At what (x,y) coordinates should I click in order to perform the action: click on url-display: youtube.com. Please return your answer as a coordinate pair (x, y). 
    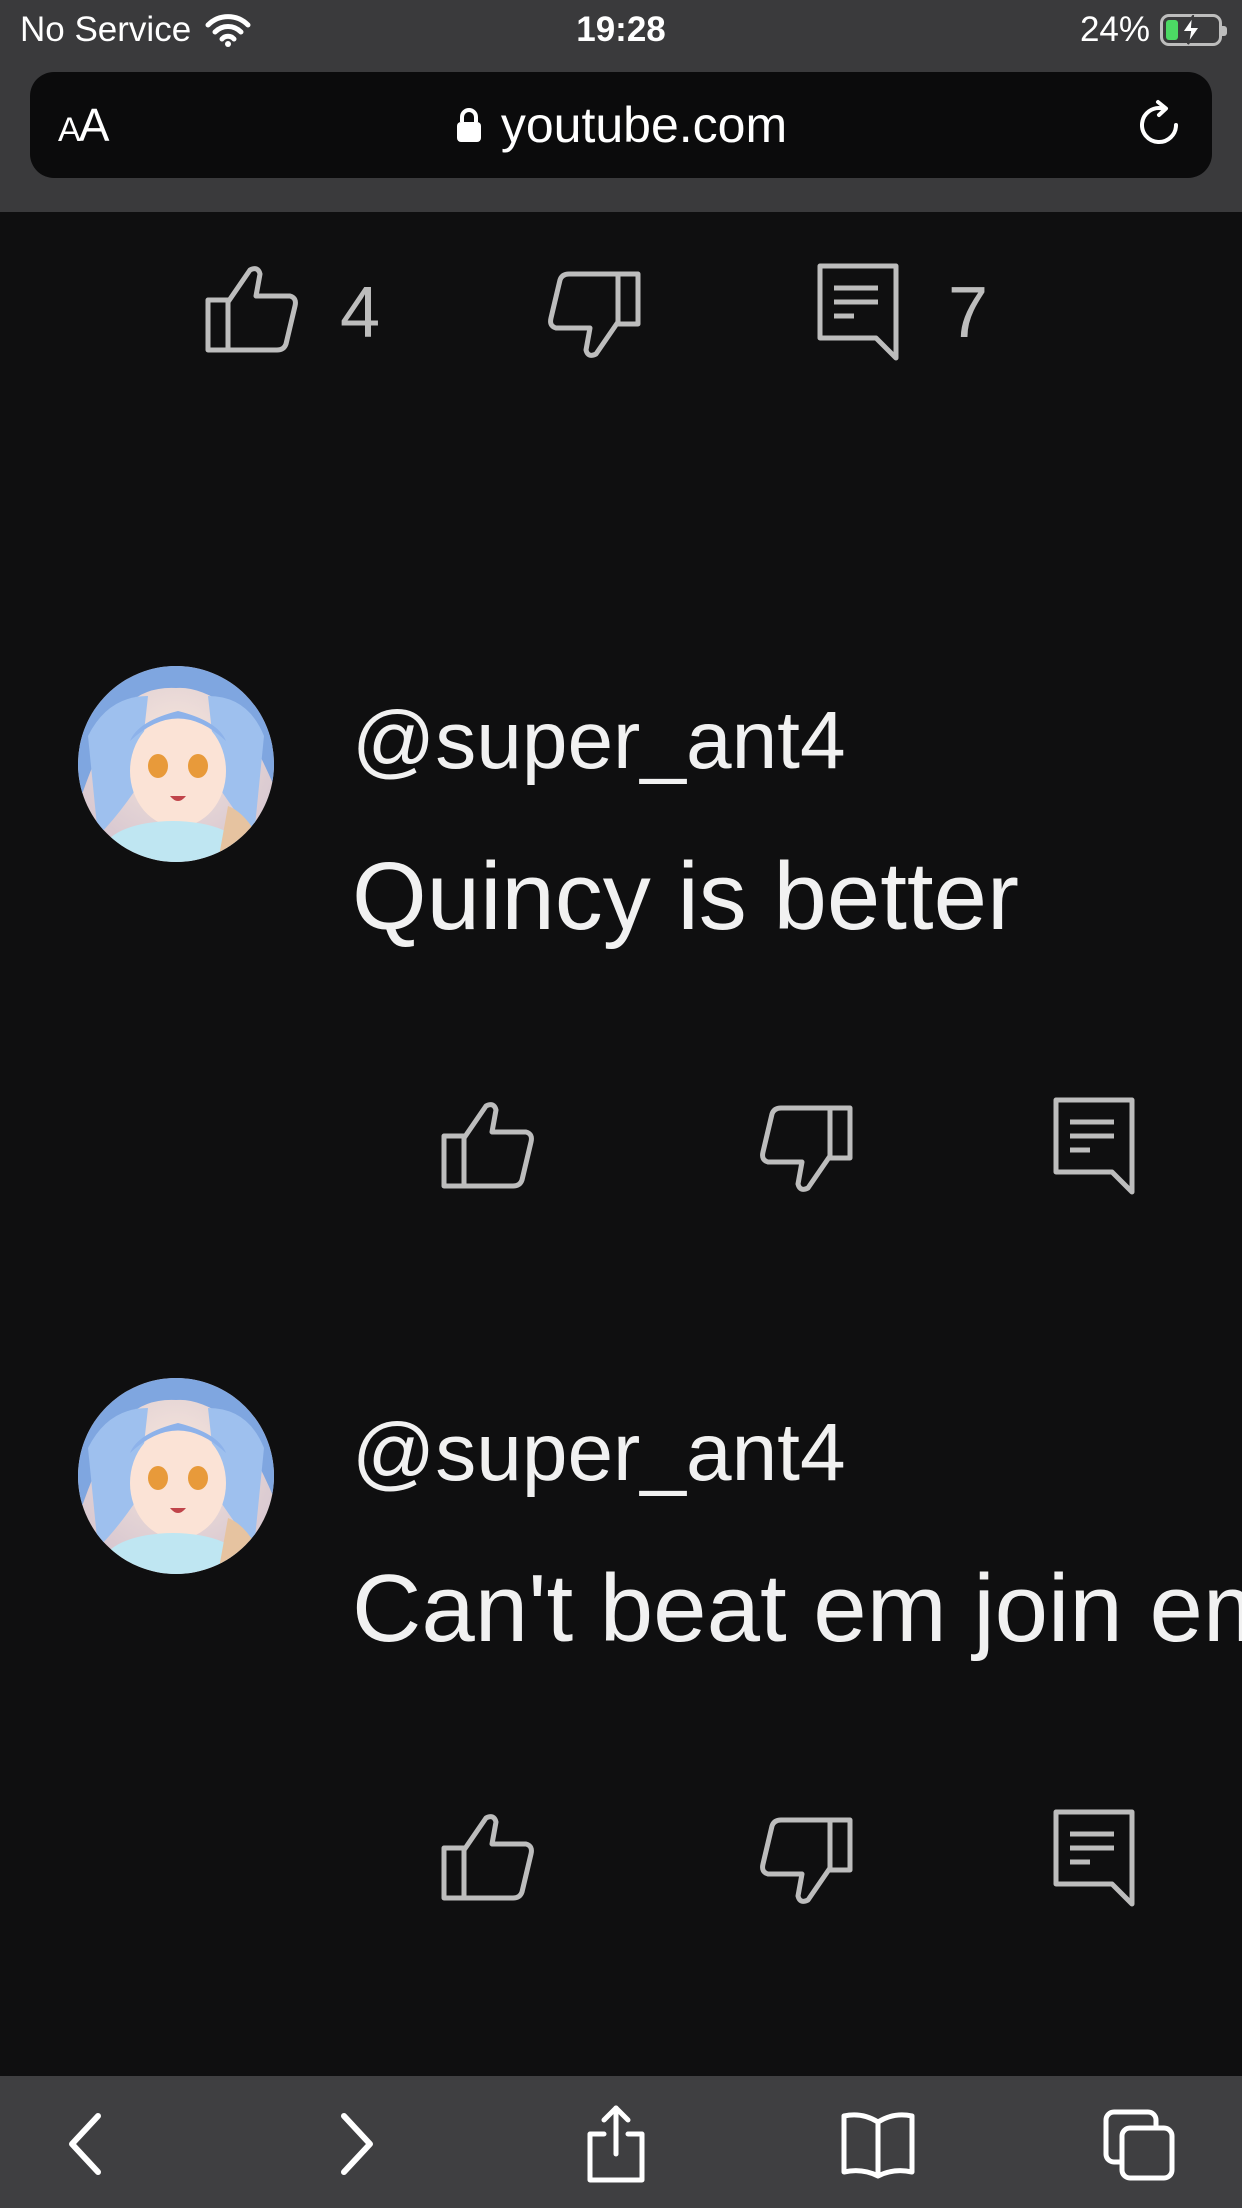
    Looking at the image, I should click on (621, 125).